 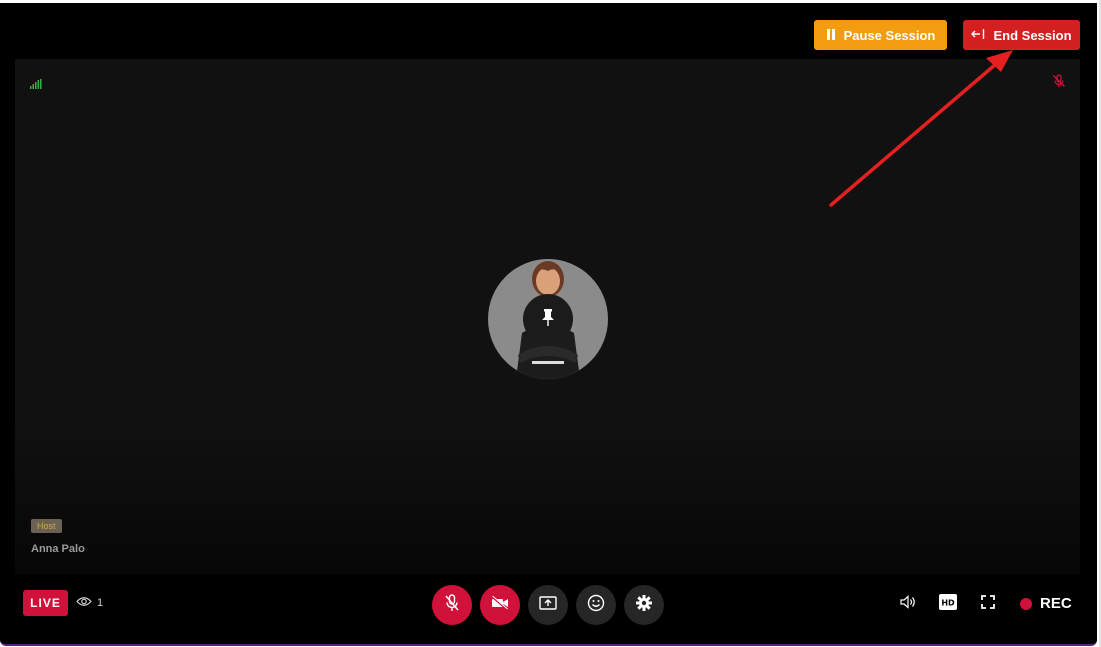 I want to click on mic-off-icon, so click(x=452, y=605).